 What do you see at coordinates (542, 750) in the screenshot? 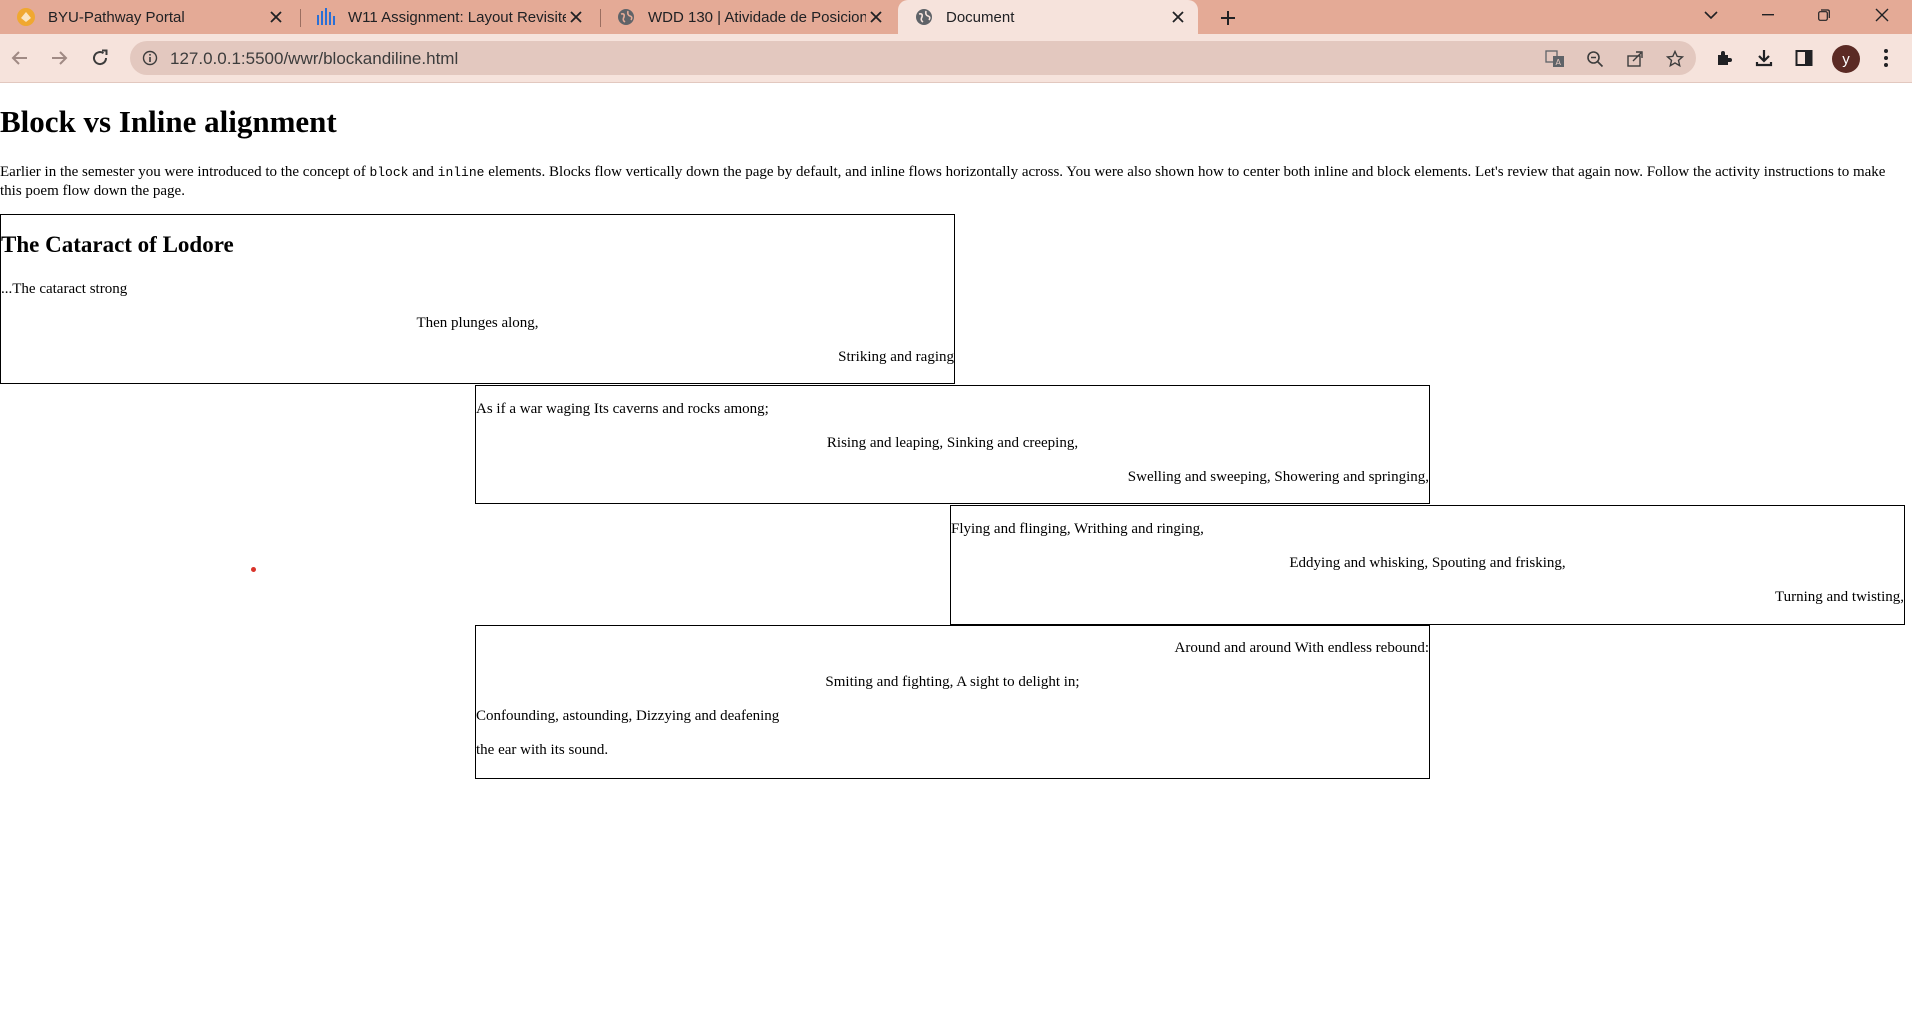
I see `poem-line: the ear with its sound.` at bounding box center [542, 750].